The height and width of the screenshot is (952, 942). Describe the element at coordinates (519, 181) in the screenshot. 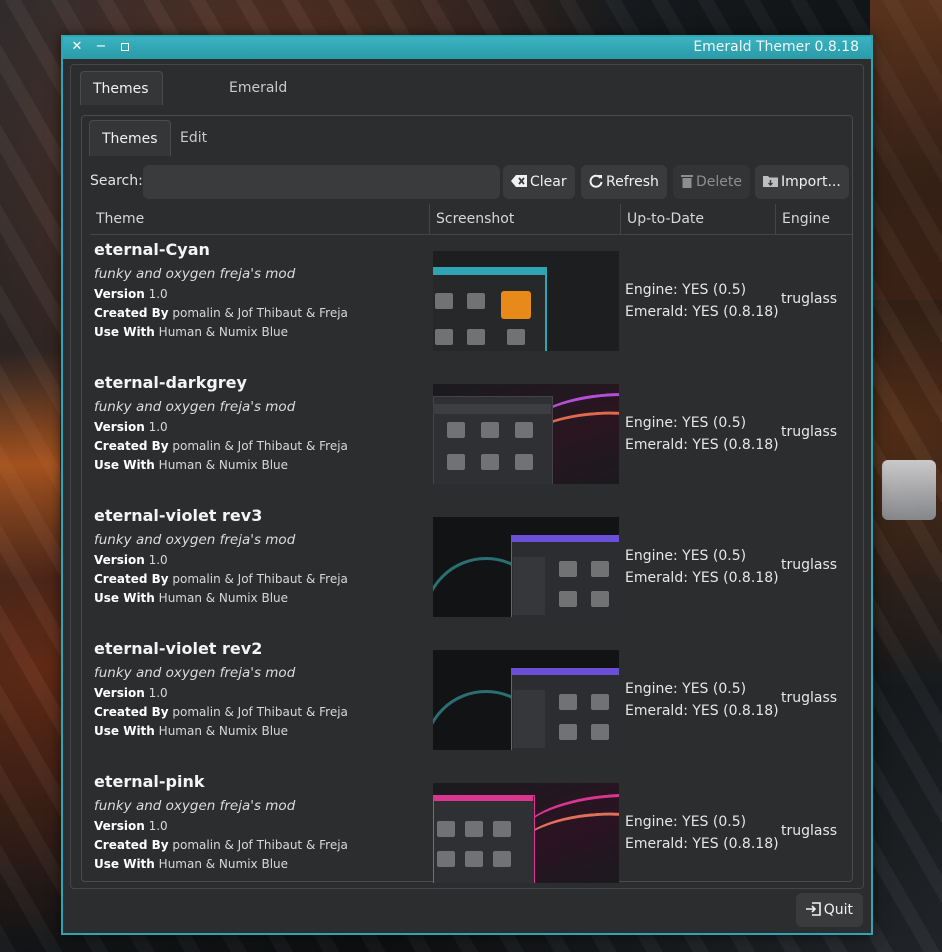

I see `backspace-icon` at that location.